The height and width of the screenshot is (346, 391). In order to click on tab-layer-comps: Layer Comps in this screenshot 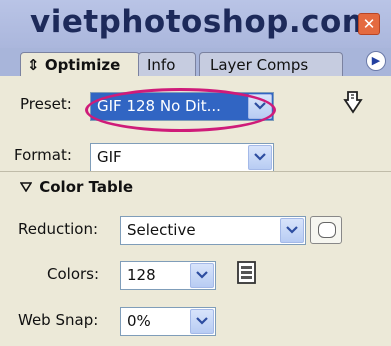, I will do `click(271, 64)`.